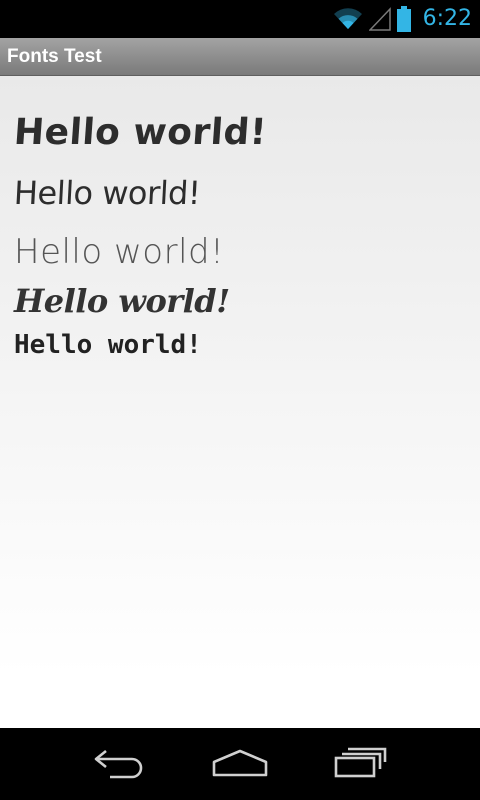 The height and width of the screenshot is (800, 480). I want to click on app-title: Fonts Test, so click(54, 56).